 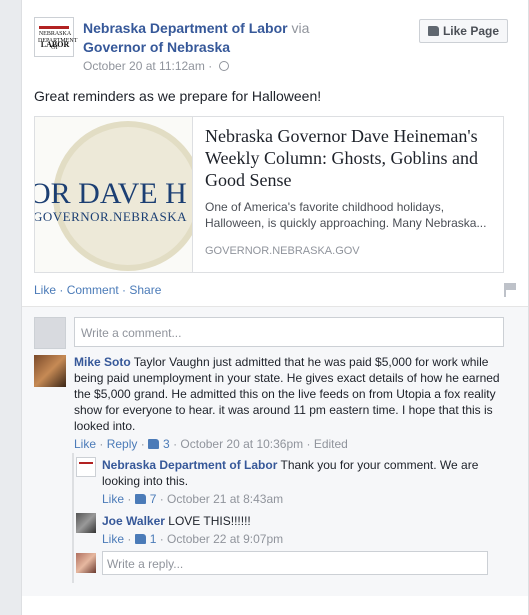 I want to click on like-page-button: Like Page, so click(x=463, y=31).